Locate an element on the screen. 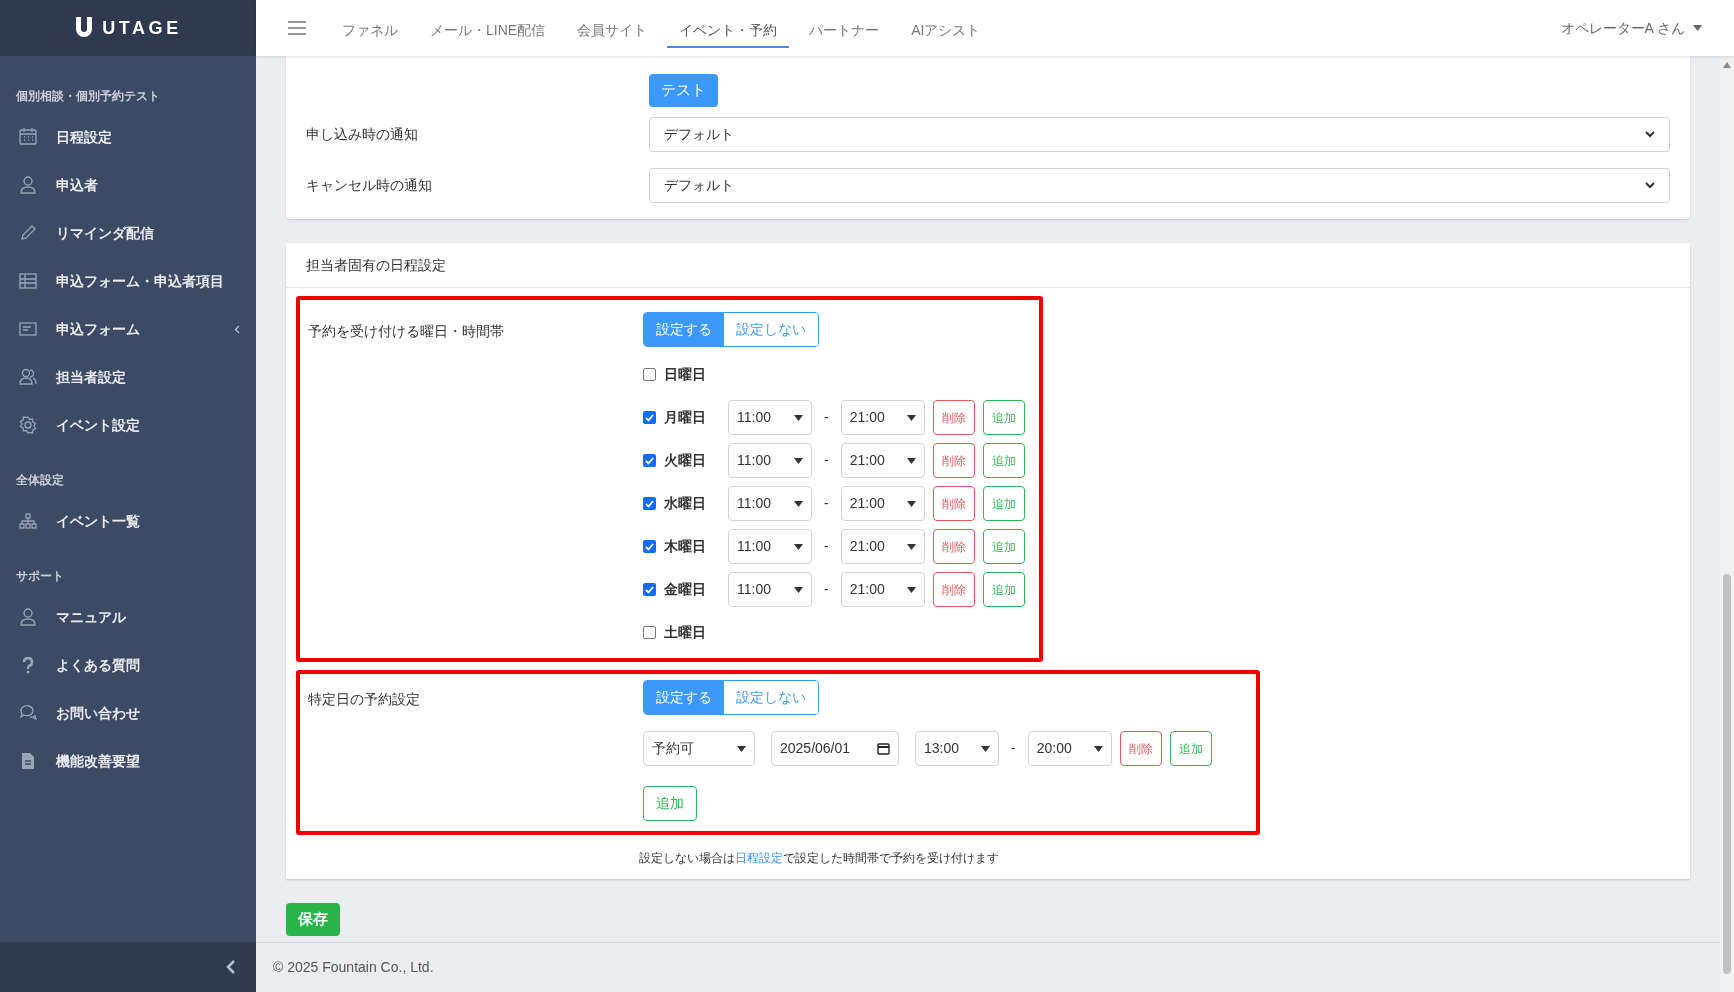 This screenshot has height=992, width=1734. status-select: 予約可 is located at coordinates (699, 748).